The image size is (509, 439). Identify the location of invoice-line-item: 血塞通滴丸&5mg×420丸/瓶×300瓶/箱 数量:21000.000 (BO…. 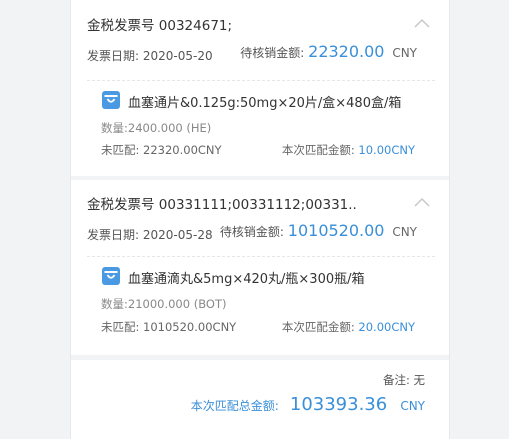
(266, 306).